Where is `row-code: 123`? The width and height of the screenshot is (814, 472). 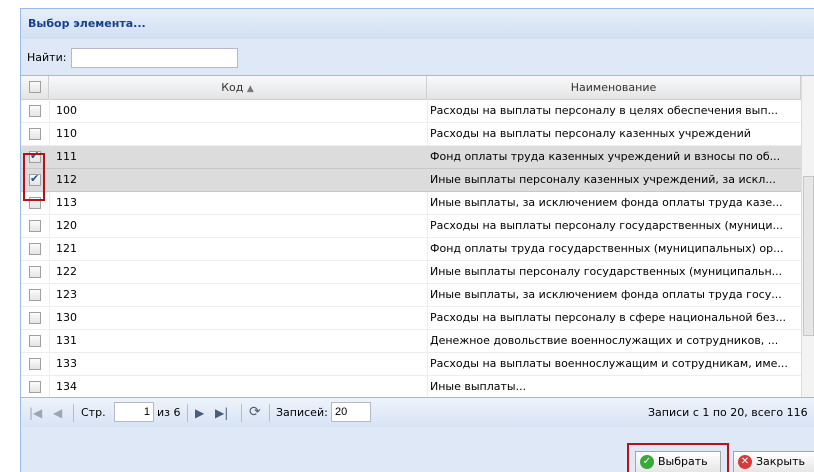
row-code: 123 is located at coordinates (66, 294).